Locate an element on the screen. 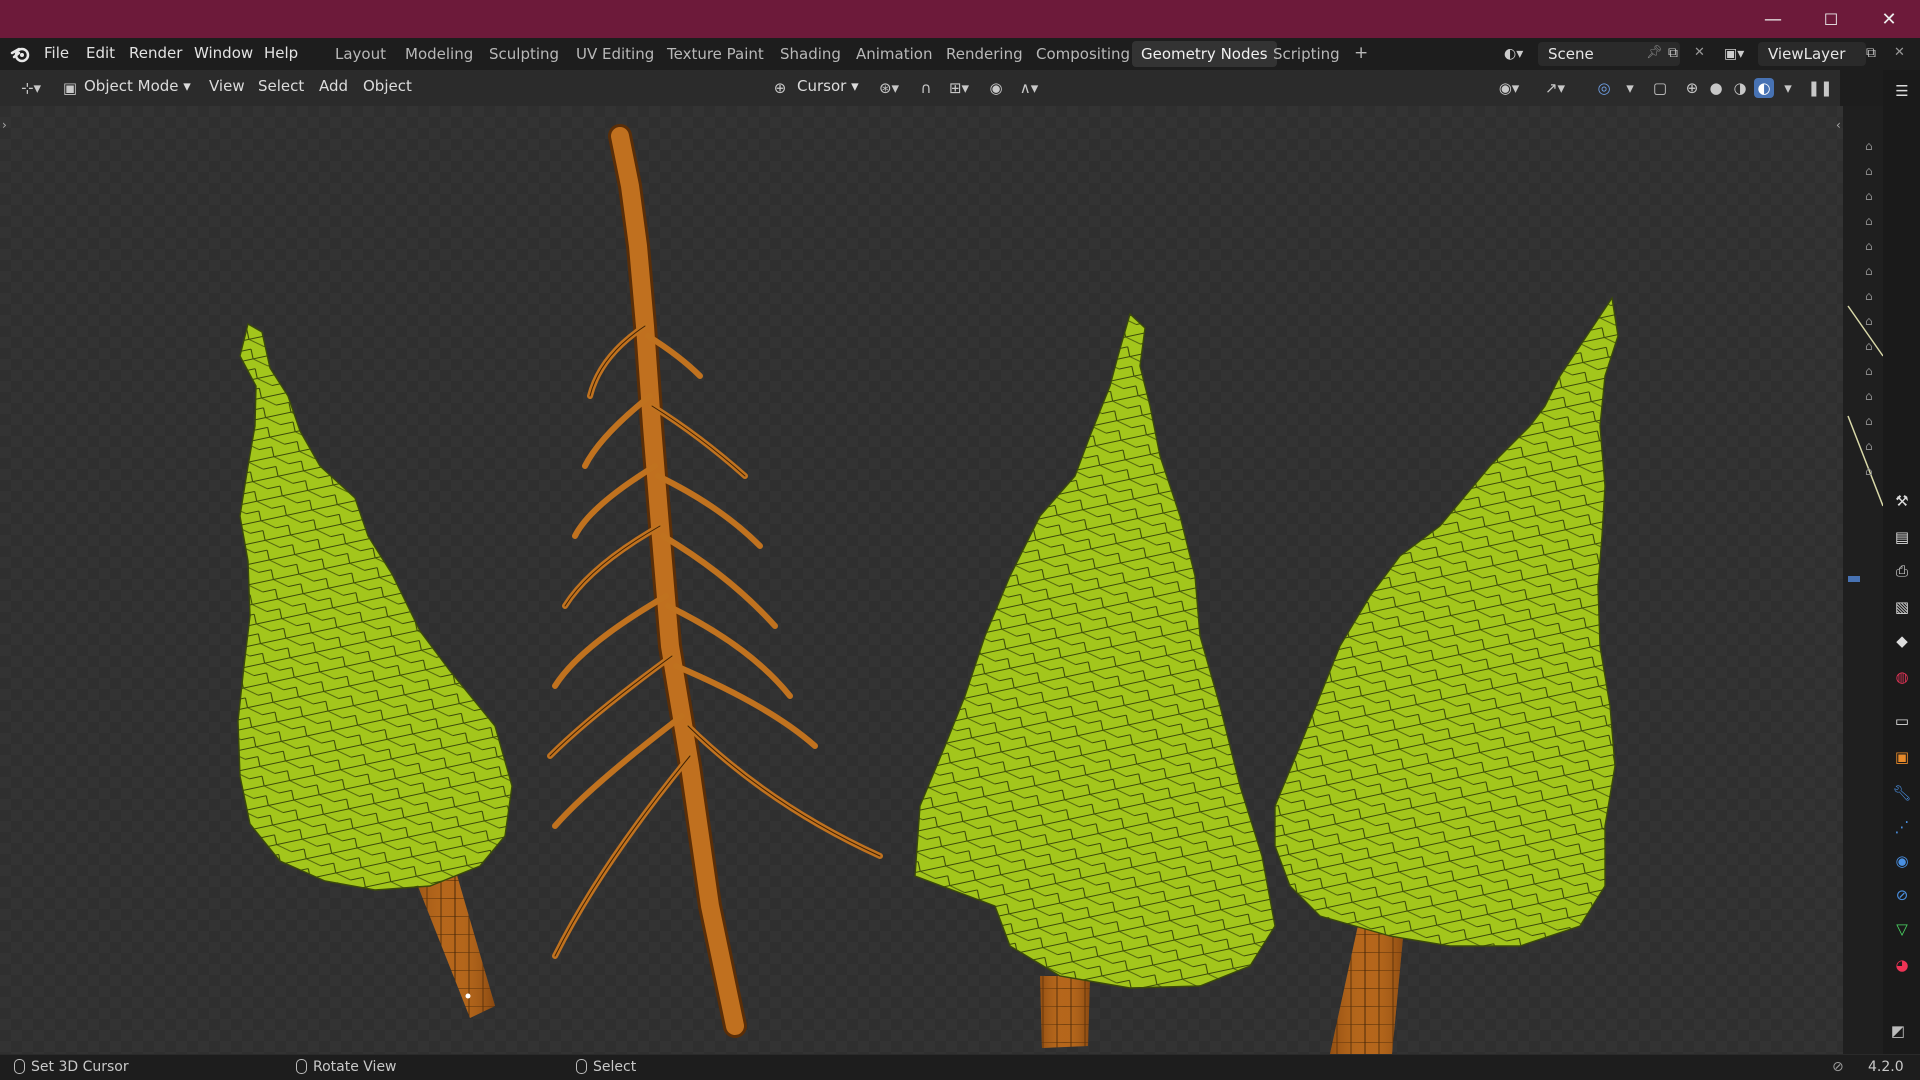 Image resolution: width=1920 pixels, height=1080 pixels. camera-visibility-icons: ⌂ ⌂ ⌂ ⌂ ⌂ ⌂ ⌂ ⌂ ⌂ ⌂ ⌂ ⌂ ⌂ ⌂ is located at coordinates (1869, 309).